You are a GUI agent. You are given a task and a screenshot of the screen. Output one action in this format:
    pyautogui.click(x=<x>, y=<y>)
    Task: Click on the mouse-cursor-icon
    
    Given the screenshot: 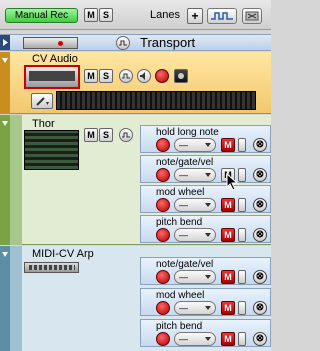 What is the action you would take?
    pyautogui.click(x=232, y=182)
    